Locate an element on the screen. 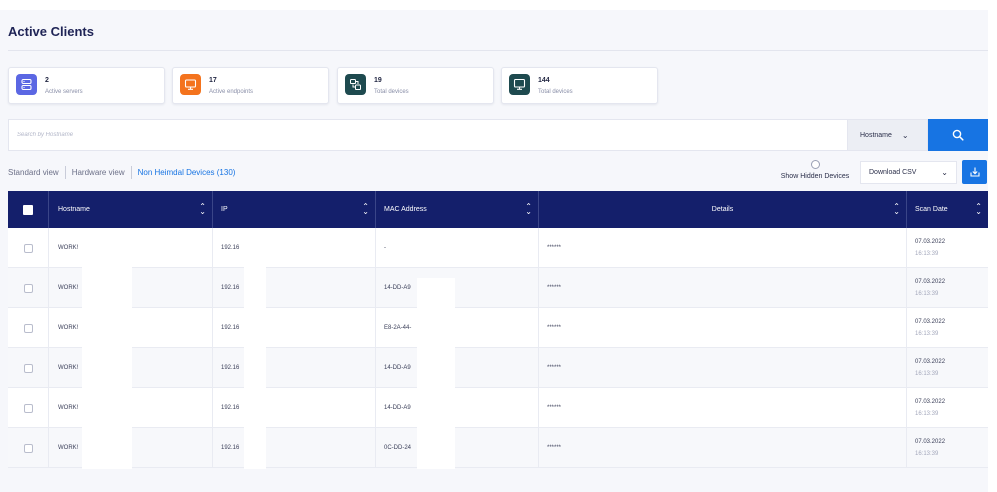 The width and height of the screenshot is (997, 492). tab-standard-view: Standard view is located at coordinates (36, 172).